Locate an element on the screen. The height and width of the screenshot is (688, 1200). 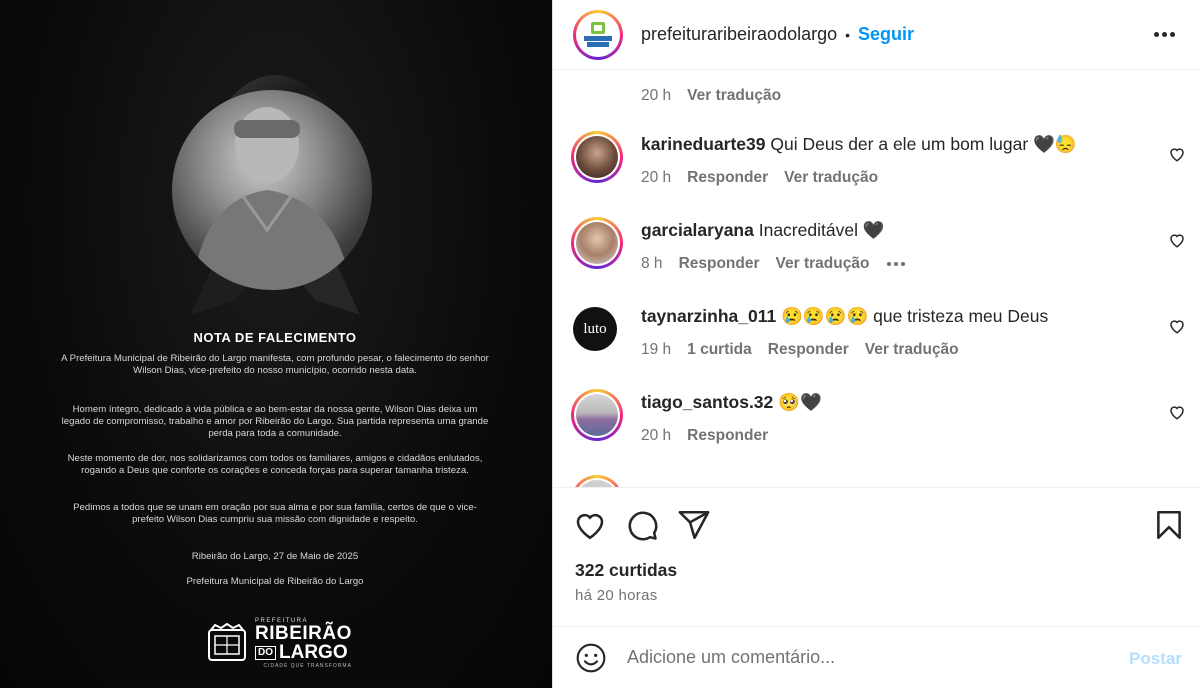
author-avatar is located at coordinates (598, 34).